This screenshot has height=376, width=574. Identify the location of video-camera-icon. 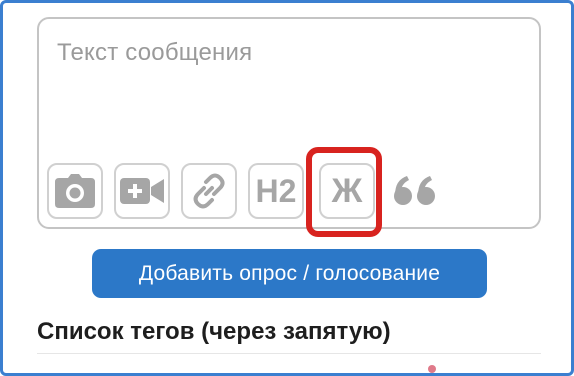
(142, 191).